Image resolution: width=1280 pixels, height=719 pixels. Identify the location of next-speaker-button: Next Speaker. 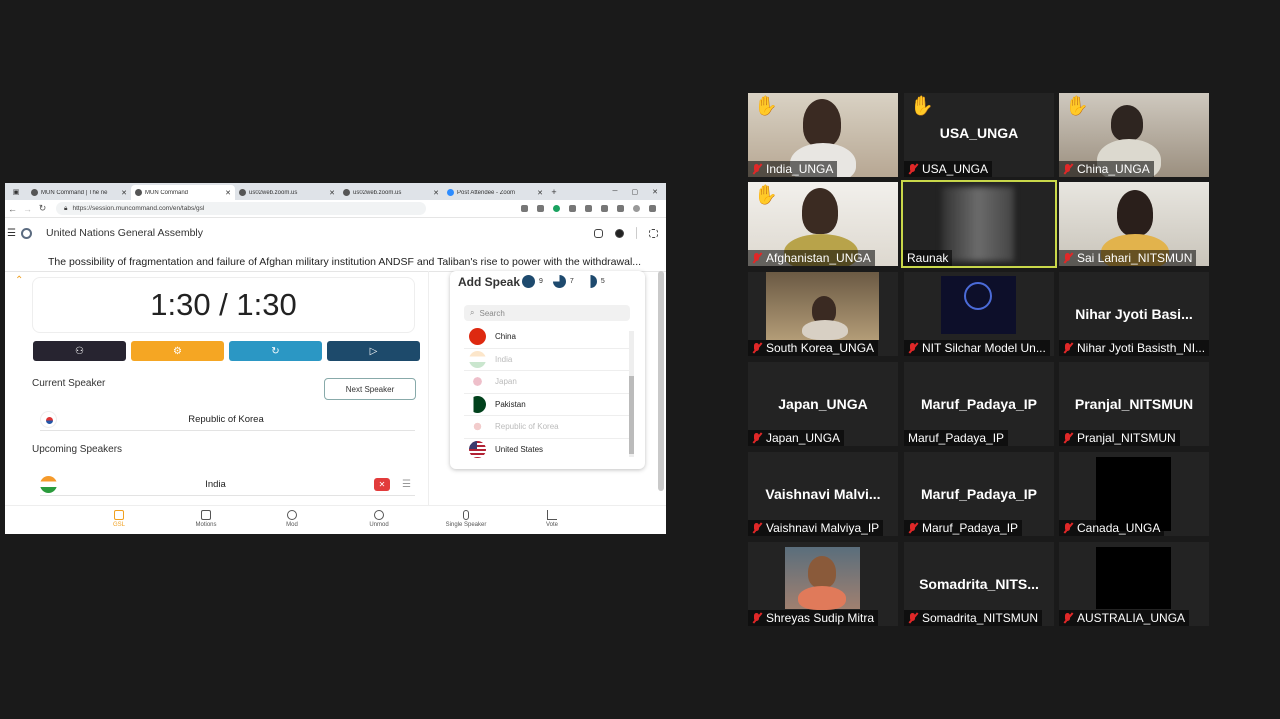
(370, 389).